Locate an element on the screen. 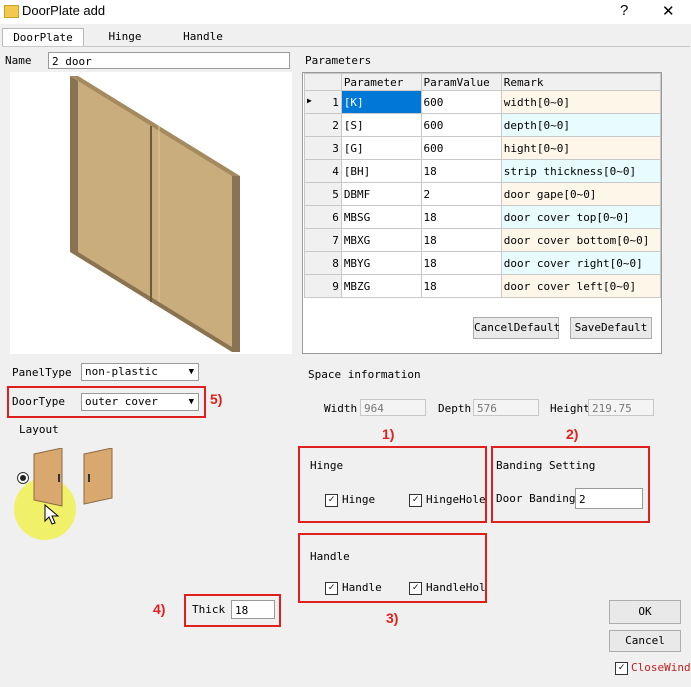 This screenshot has width=691, height=687. banding-group-title: Banding Setting is located at coordinates (546, 465).